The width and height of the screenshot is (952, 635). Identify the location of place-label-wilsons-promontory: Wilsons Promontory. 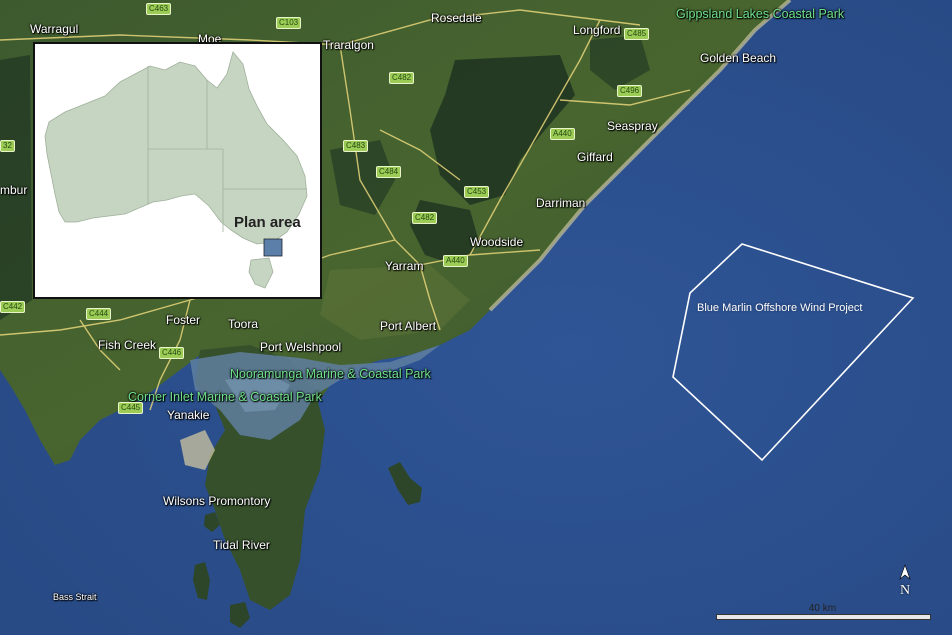
(217, 501).